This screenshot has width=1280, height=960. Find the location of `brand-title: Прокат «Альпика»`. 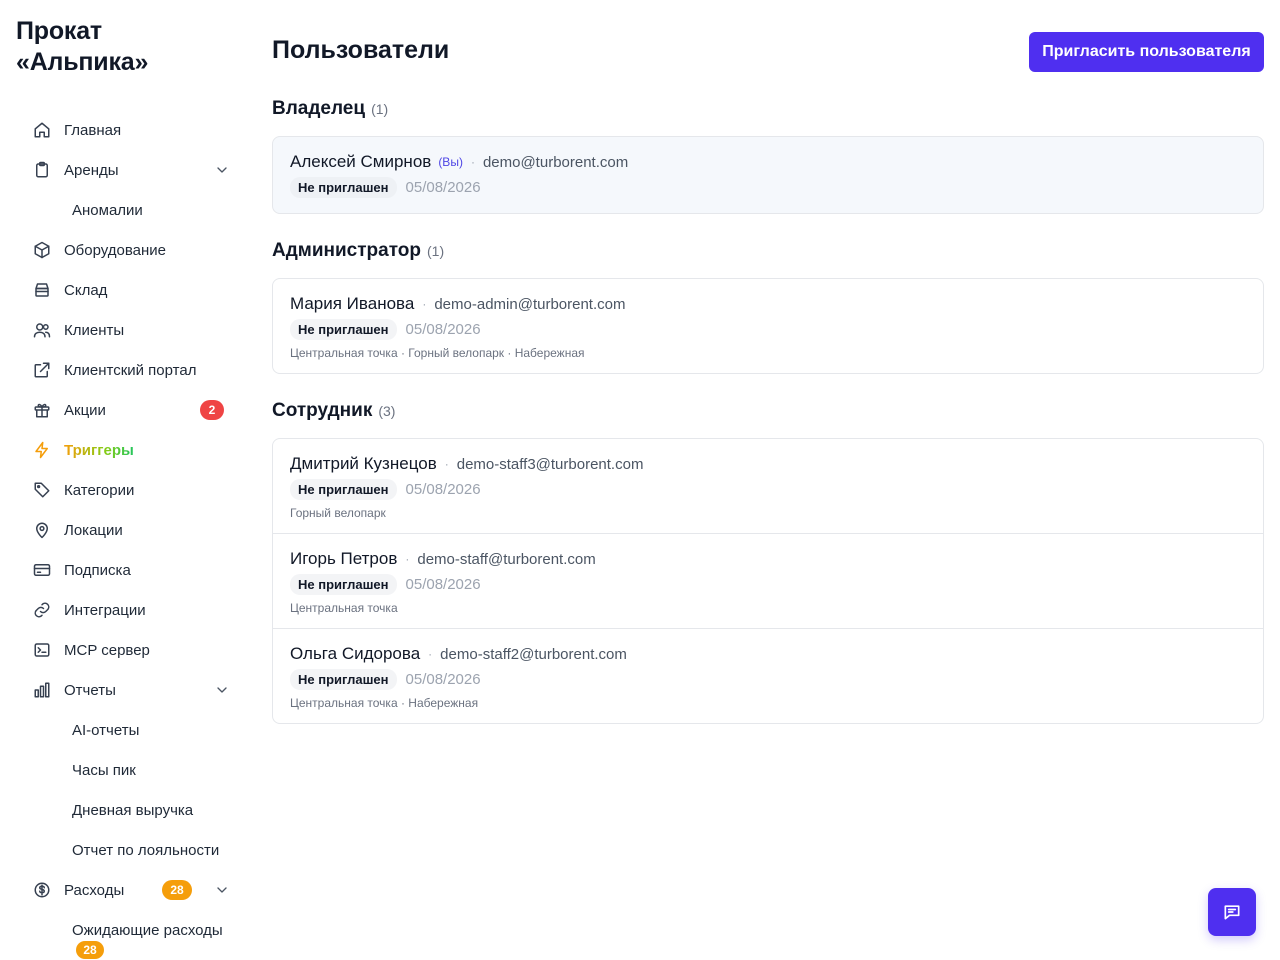

brand-title: Прокат «Альпика» is located at coordinates (82, 47).